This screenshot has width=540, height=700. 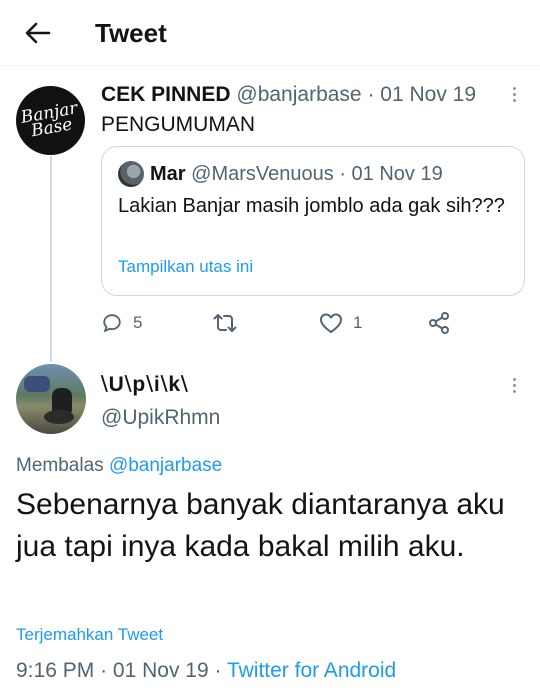 I want to click on replying-to-link: @banjarbase, so click(x=165, y=465).